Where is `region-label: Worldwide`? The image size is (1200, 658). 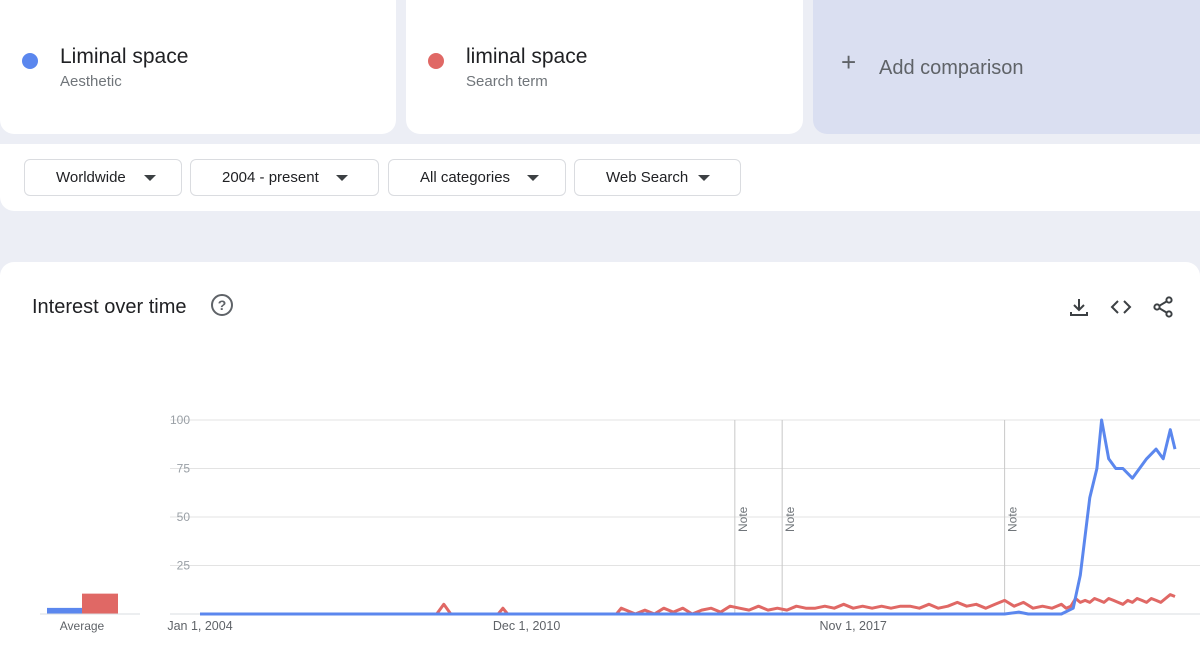
region-label: Worldwide is located at coordinates (91, 177).